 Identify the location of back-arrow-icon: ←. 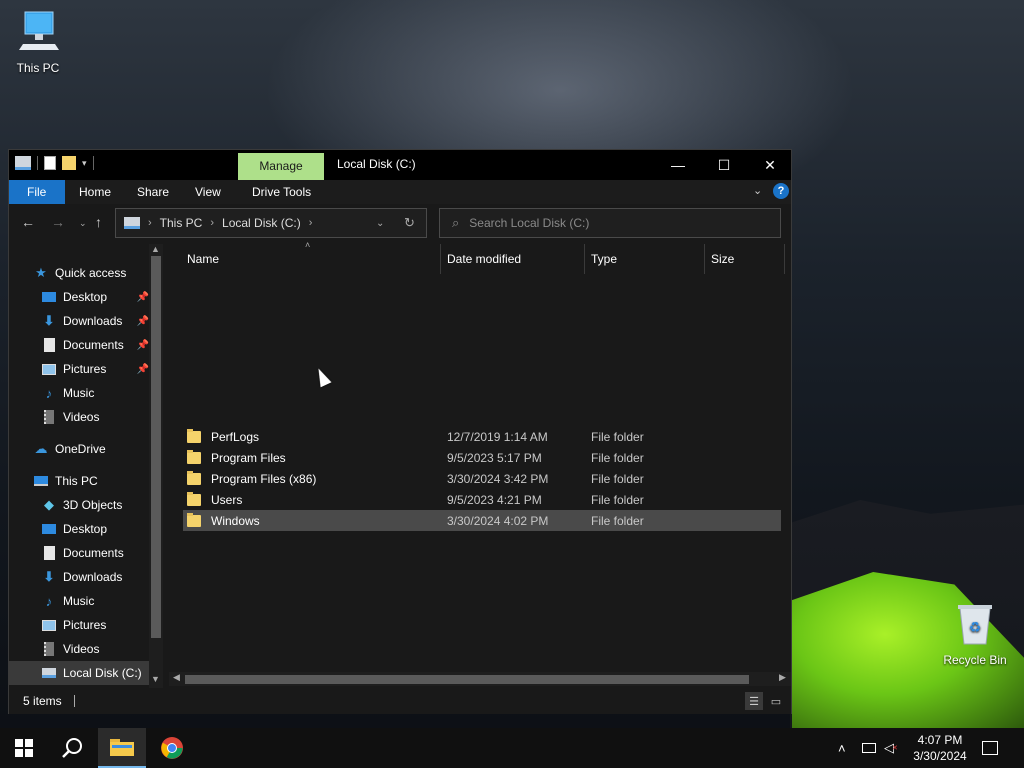
(28, 222).